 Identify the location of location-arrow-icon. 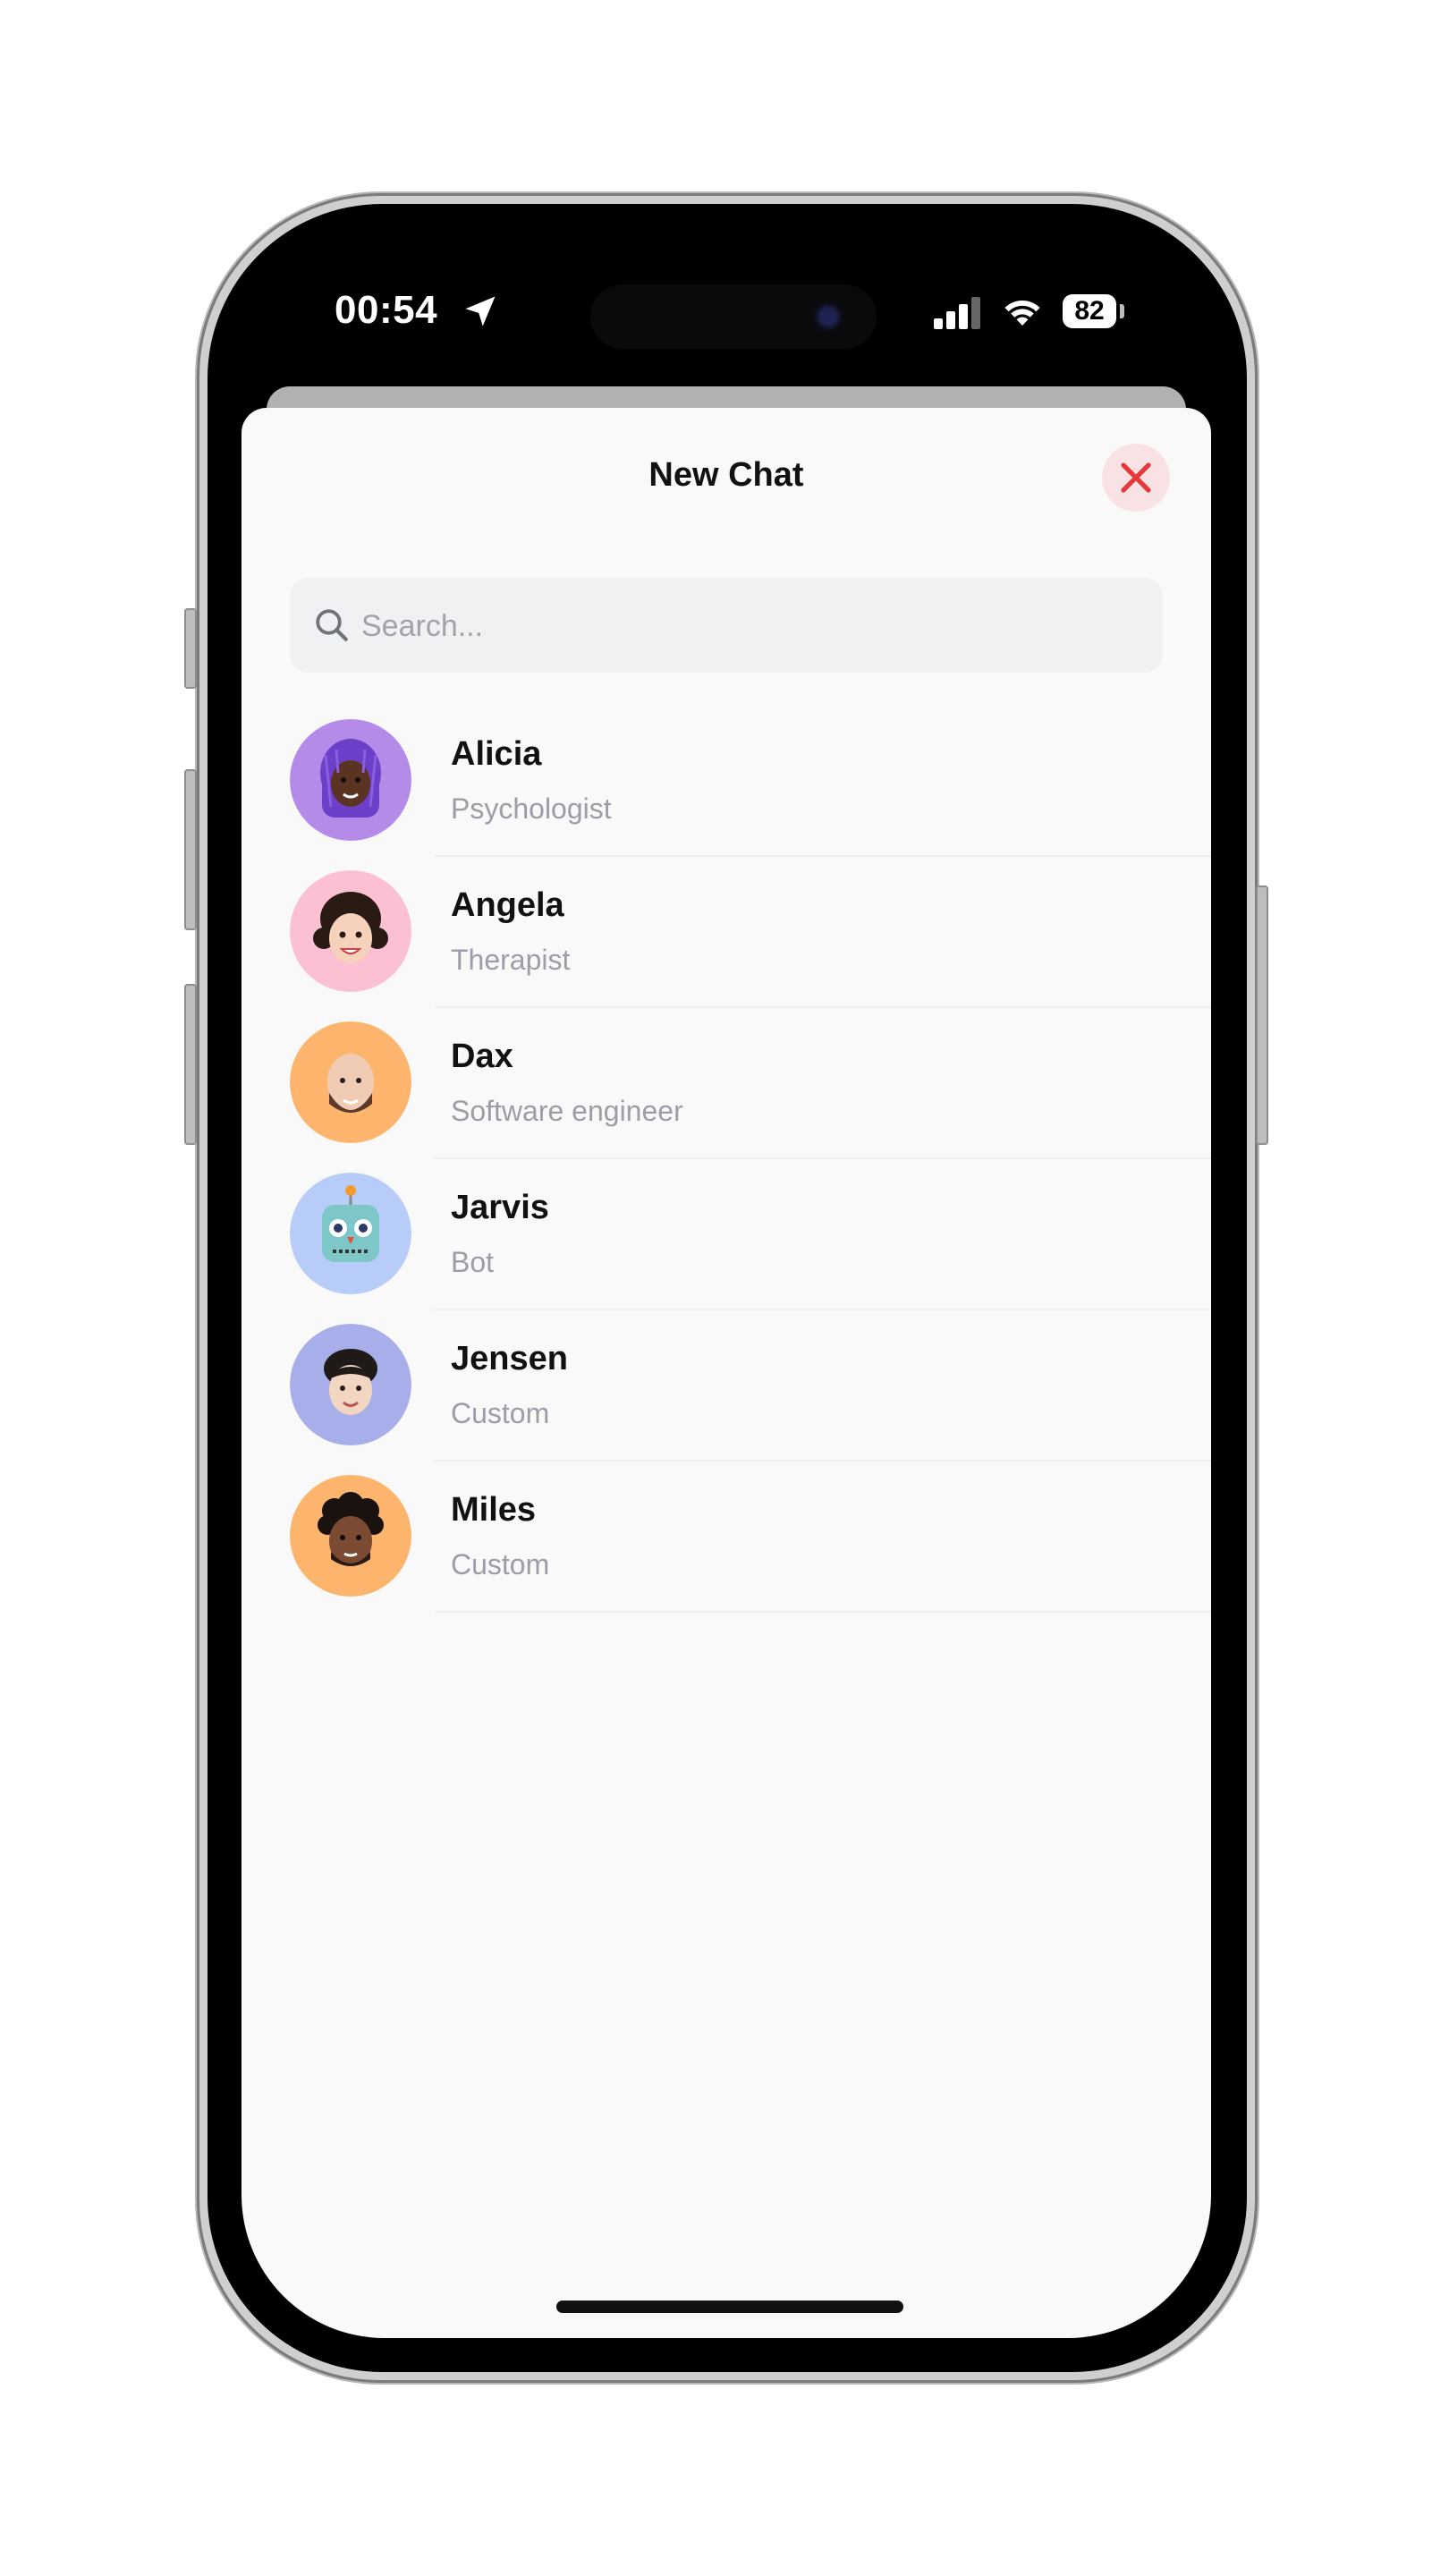
(480, 311).